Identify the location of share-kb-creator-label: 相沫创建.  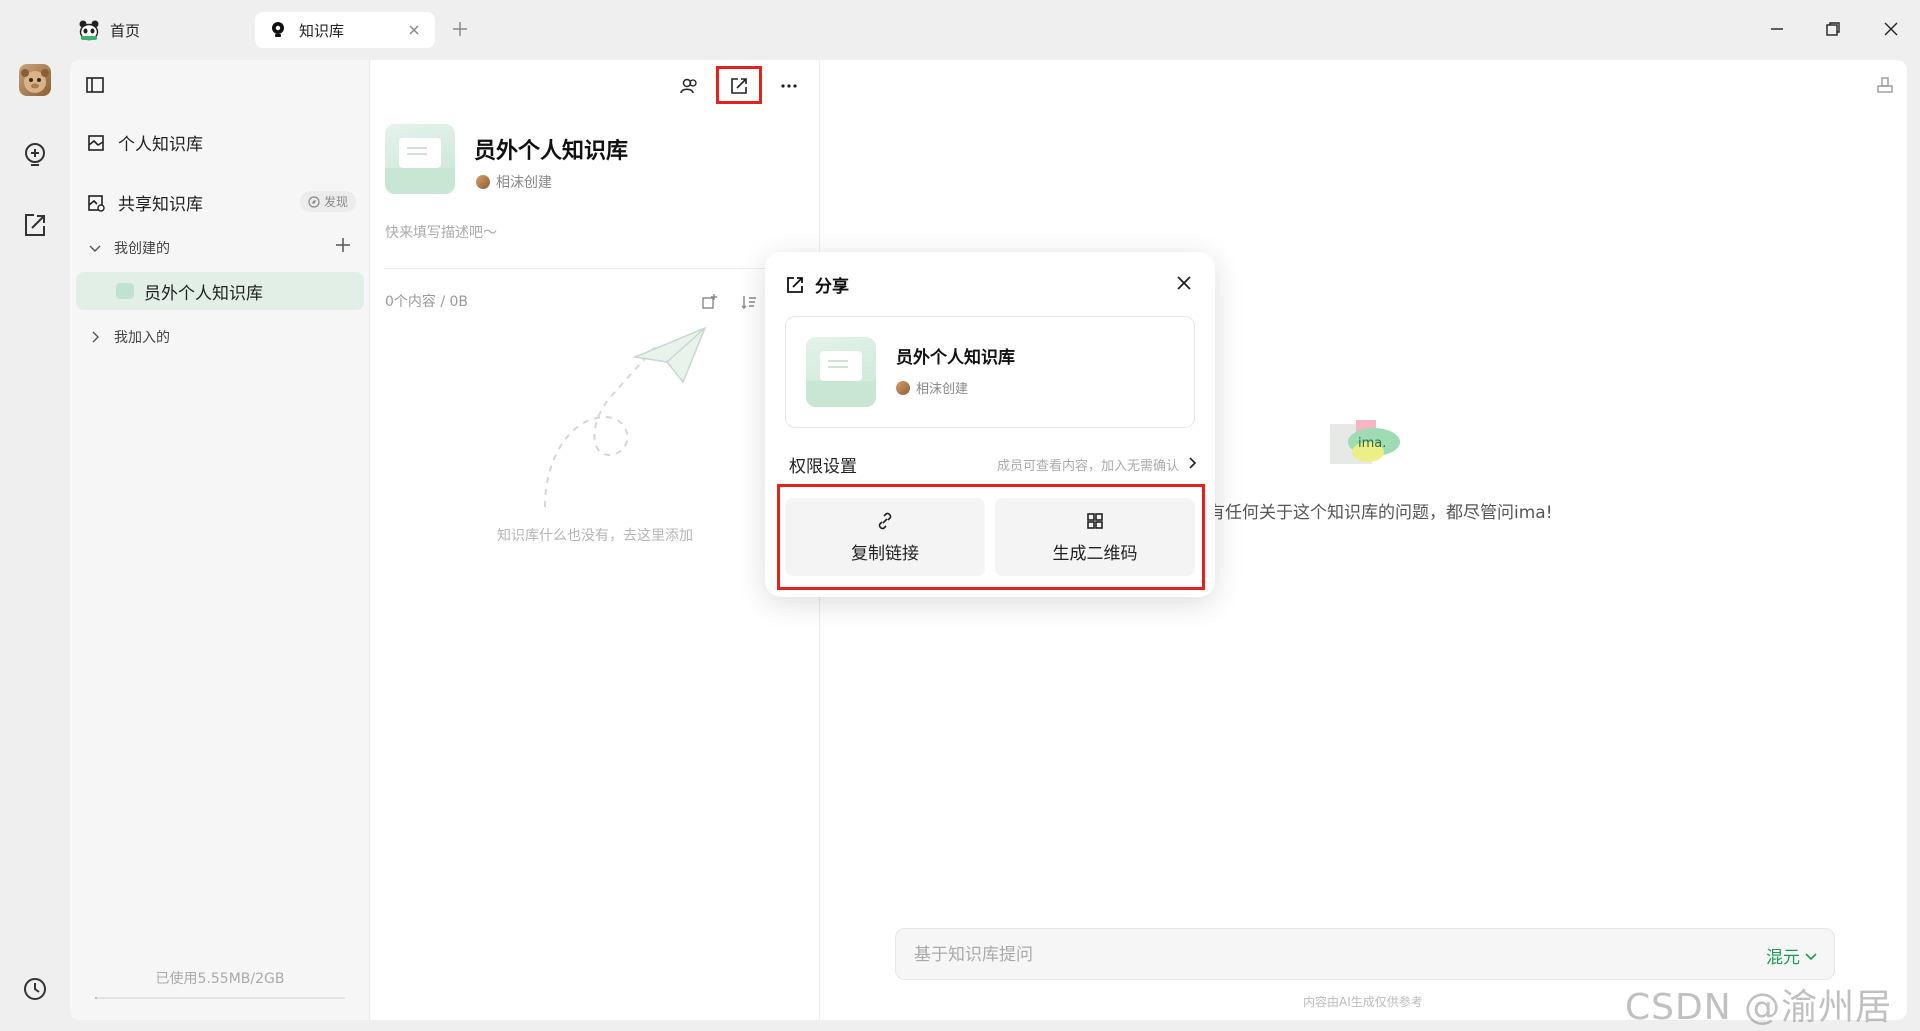
(942, 389).